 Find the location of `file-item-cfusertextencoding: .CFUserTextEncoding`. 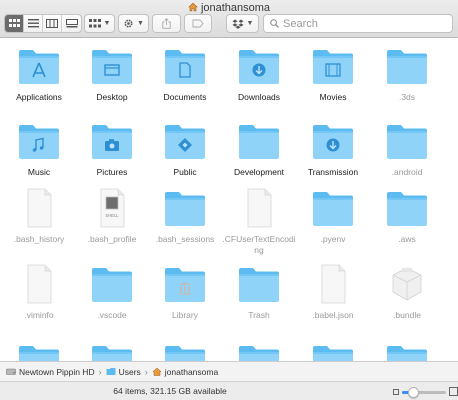

file-item-cfusertextencoding: .CFUserTextEncoding is located at coordinates (259, 221).